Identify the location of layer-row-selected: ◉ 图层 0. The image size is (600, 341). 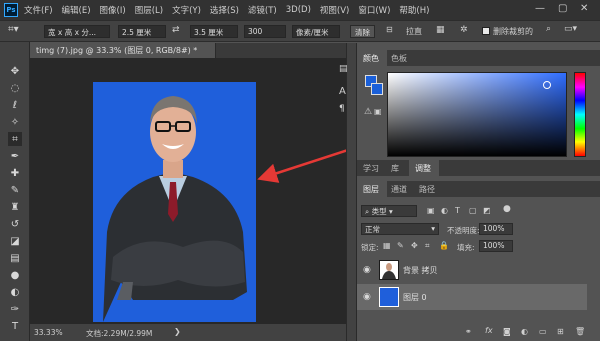
(472, 297).